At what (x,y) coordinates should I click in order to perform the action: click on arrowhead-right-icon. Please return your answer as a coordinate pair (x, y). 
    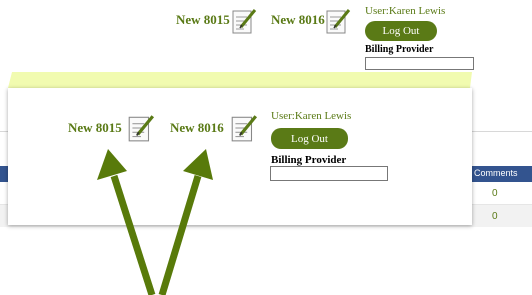
    Looking at the image, I should click on (198, 164).